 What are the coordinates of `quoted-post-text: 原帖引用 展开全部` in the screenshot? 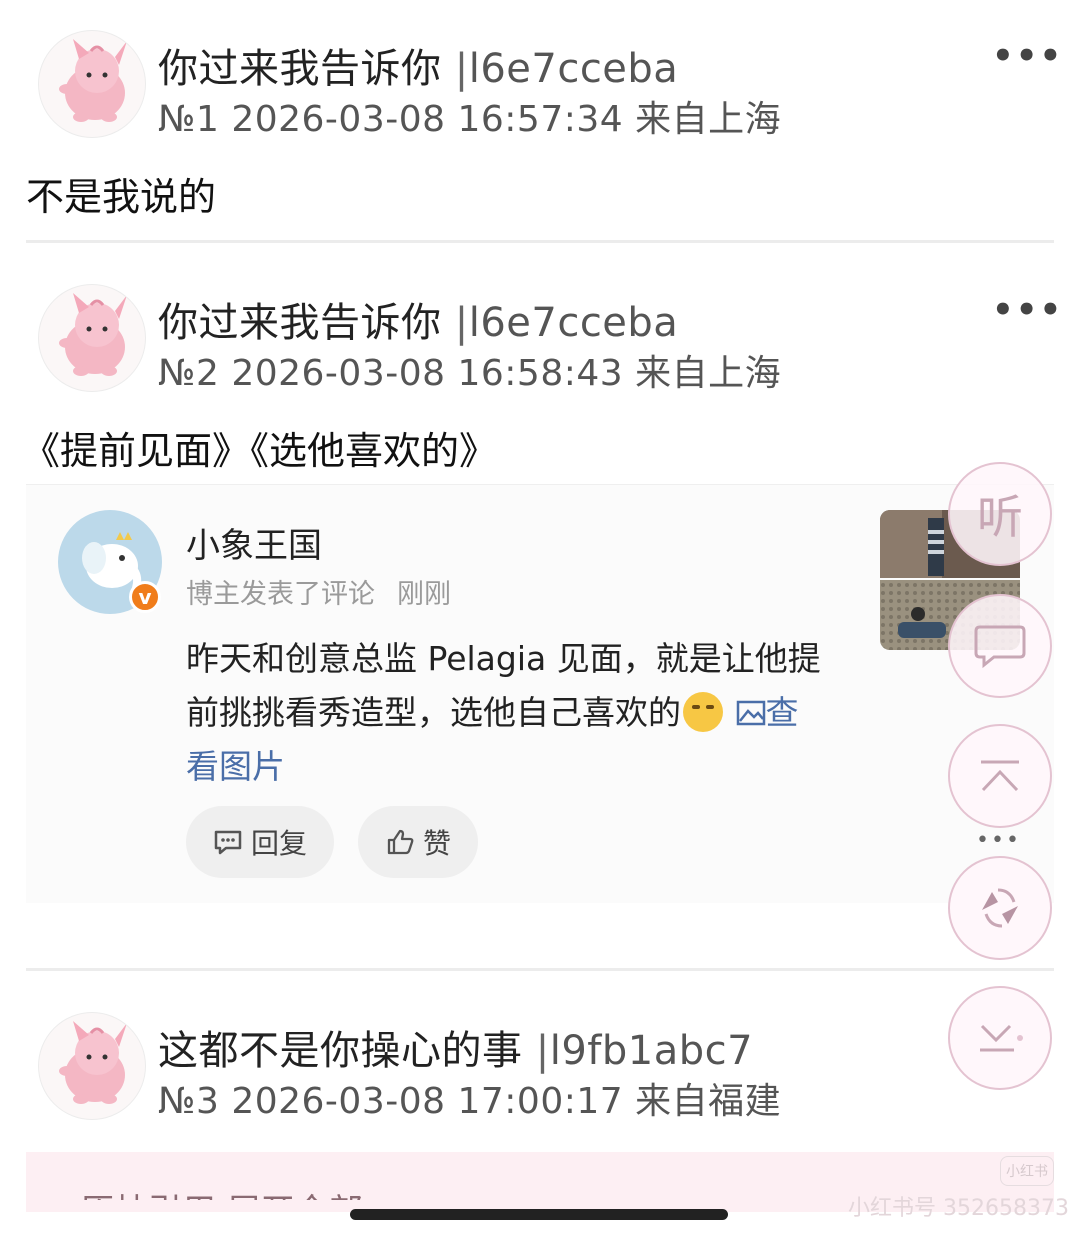 It's located at (221, 1192).